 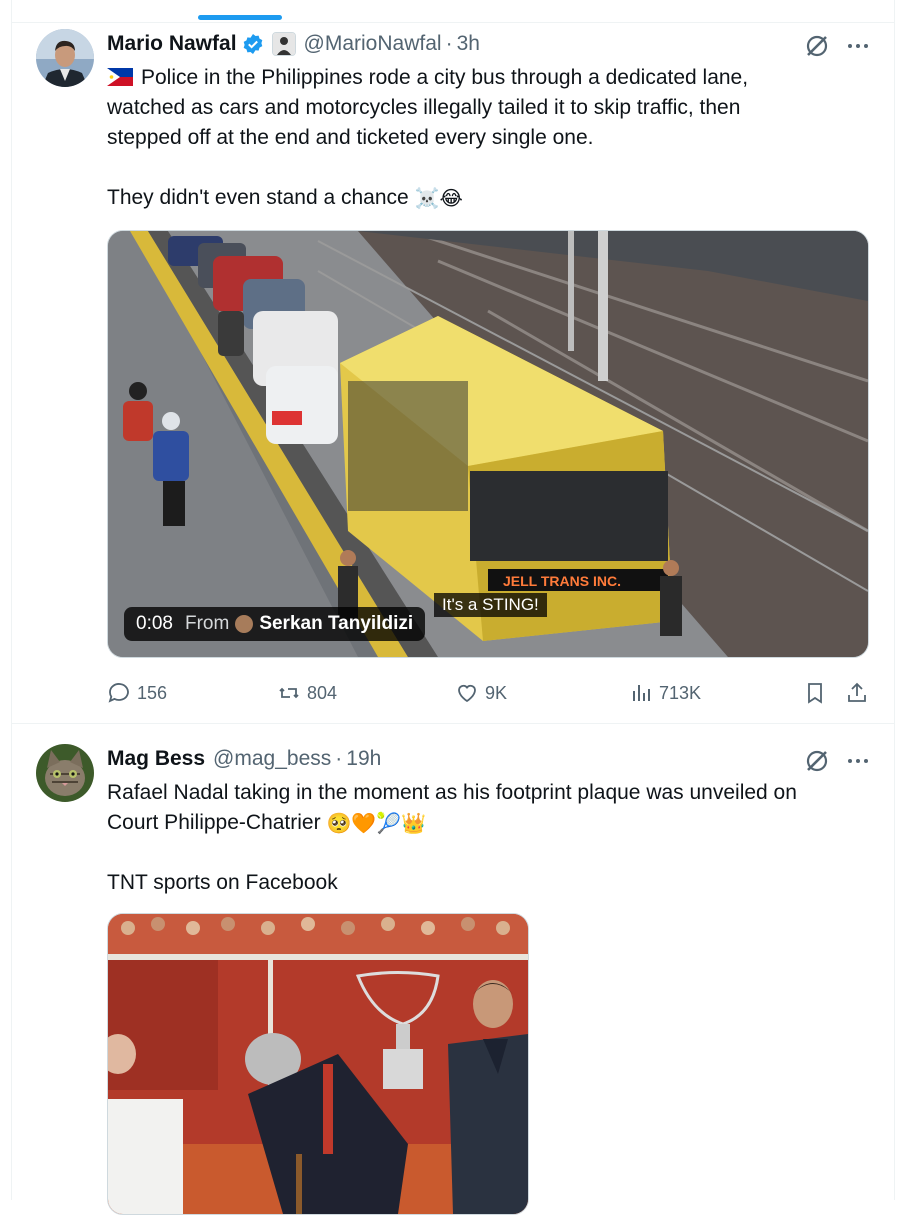 I want to click on bus-destination-sign: JELL TRANS INC., so click(x=562, y=581).